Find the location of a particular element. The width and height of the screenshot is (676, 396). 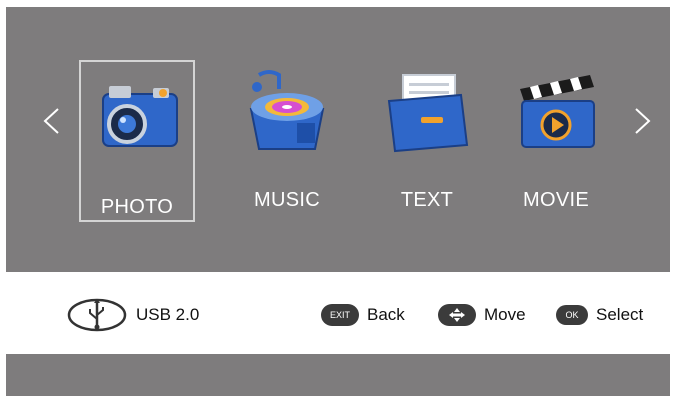

select-label: Select is located at coordinates (620, 314).